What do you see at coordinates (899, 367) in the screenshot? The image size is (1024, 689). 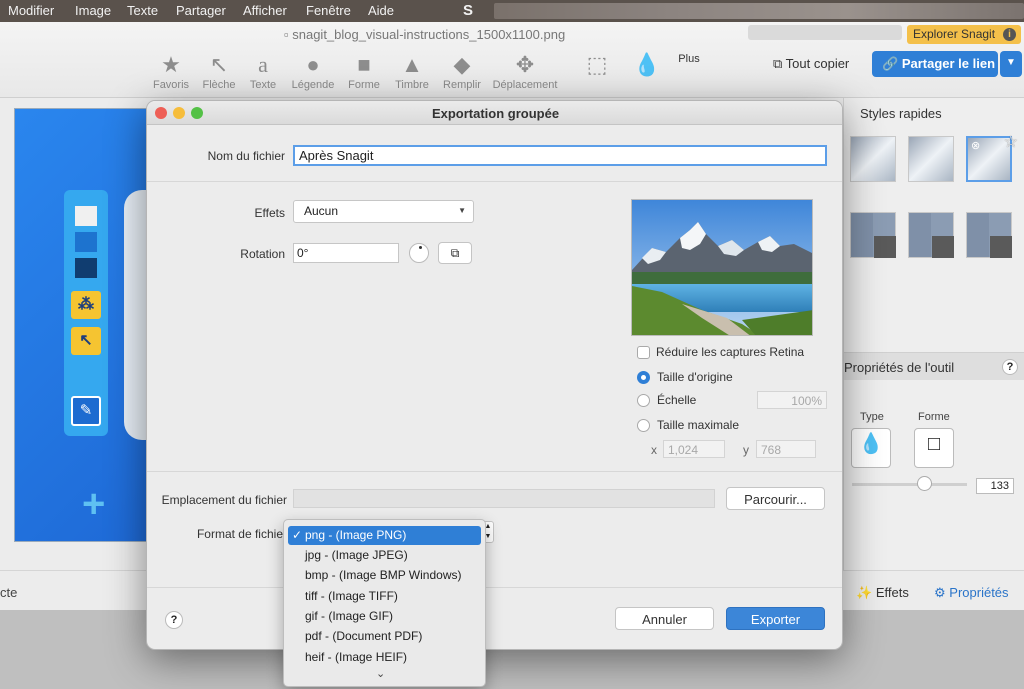 I see `tool-properties-title: Propriétés de l'outil` at bounding box center [899, 367].